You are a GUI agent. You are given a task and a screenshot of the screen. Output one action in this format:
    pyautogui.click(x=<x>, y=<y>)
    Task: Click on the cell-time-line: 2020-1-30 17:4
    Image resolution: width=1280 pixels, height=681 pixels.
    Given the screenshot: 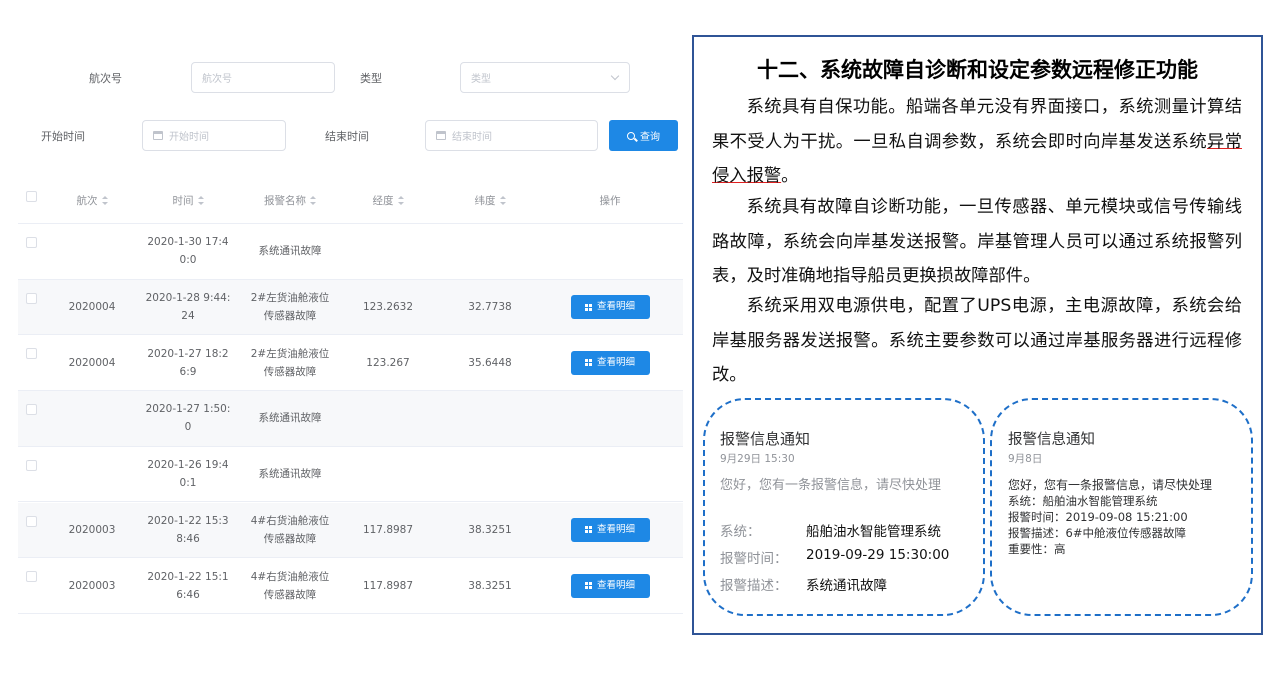 What is the action you would take?
    pyautogui.click(x=188, y=242)
    